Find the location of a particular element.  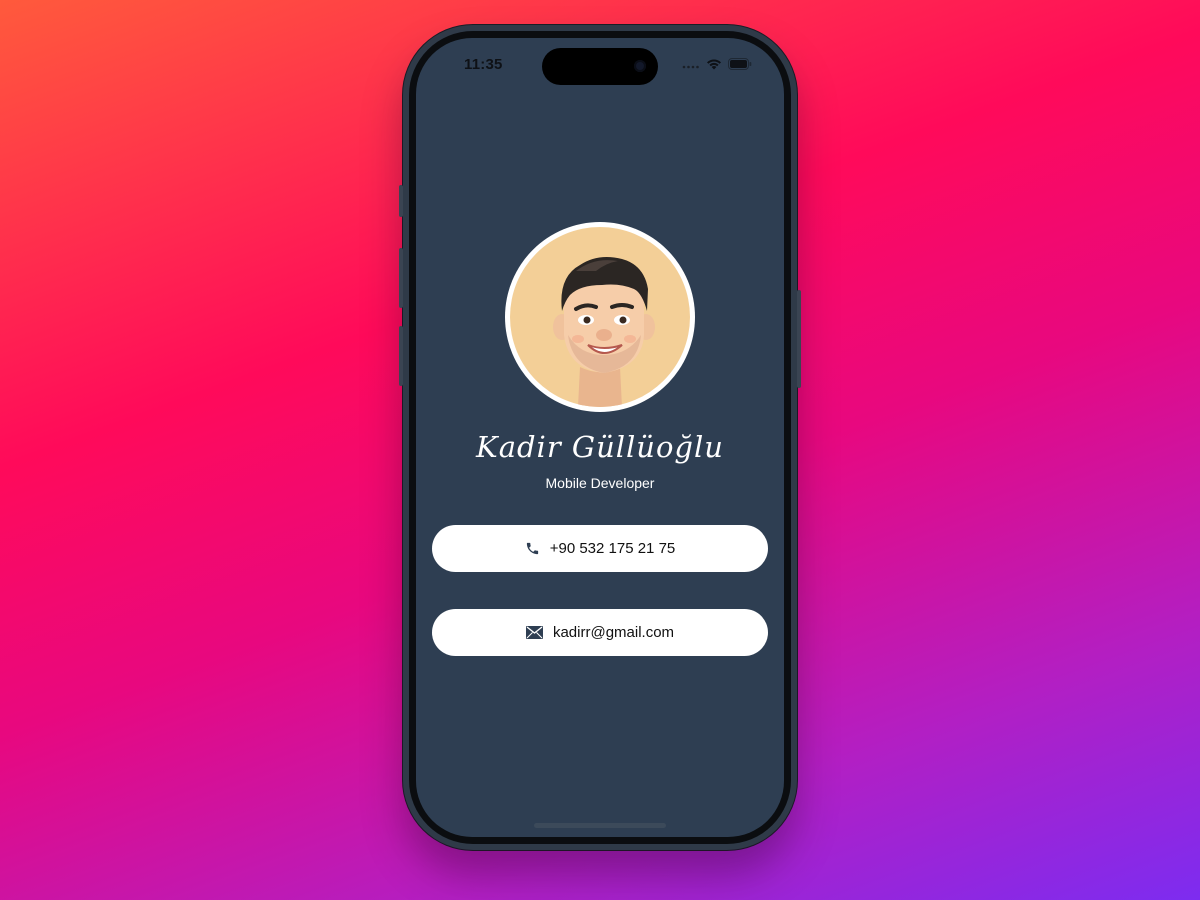

volume-down-button is located at coordinates (401, 356).